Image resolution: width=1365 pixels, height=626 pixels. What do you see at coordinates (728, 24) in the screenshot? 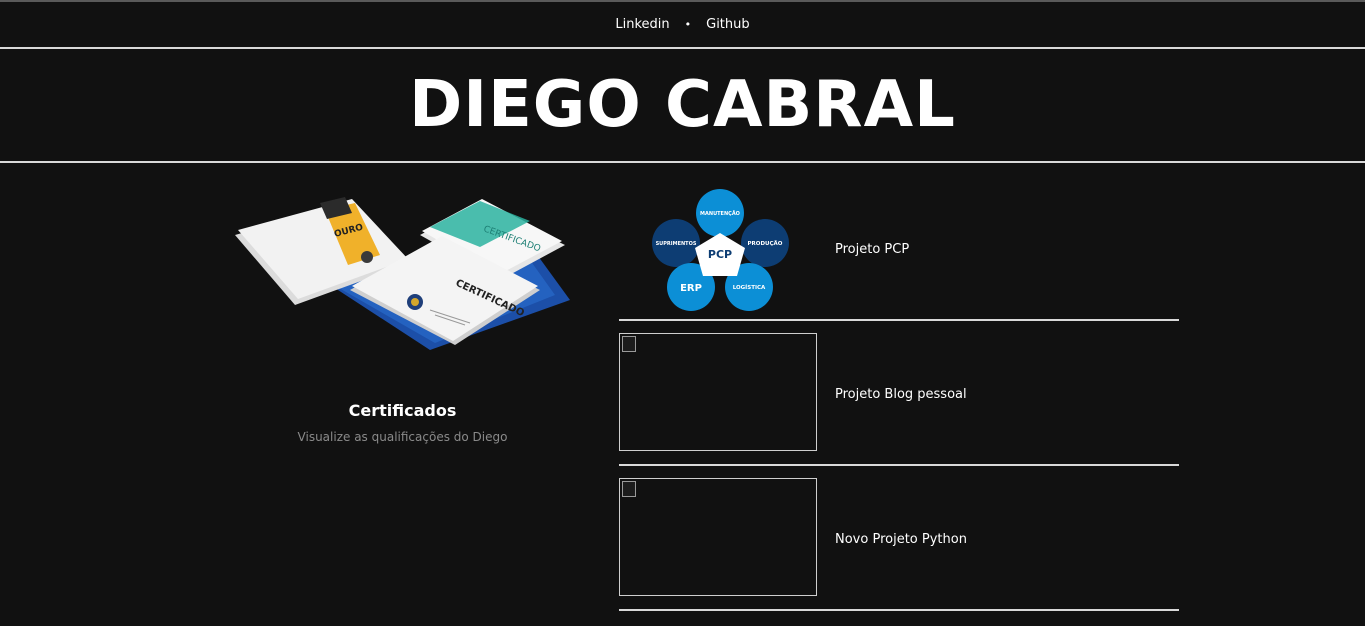
I see `nav-link-github: Github` at bounding box center [728, 24].